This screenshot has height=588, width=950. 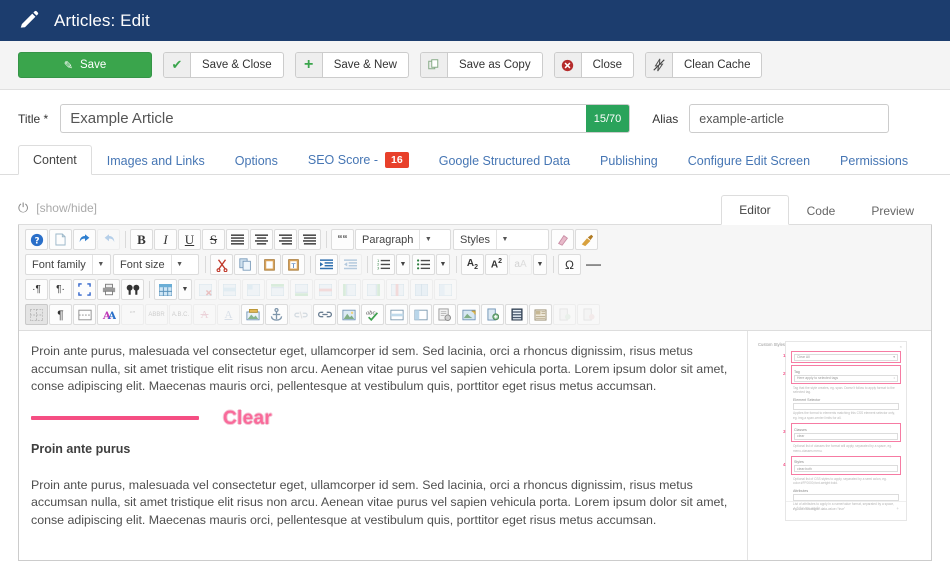 I want to click on thumbnail-clear-all-select: Clear All ▾, so click(x=846, y=357).